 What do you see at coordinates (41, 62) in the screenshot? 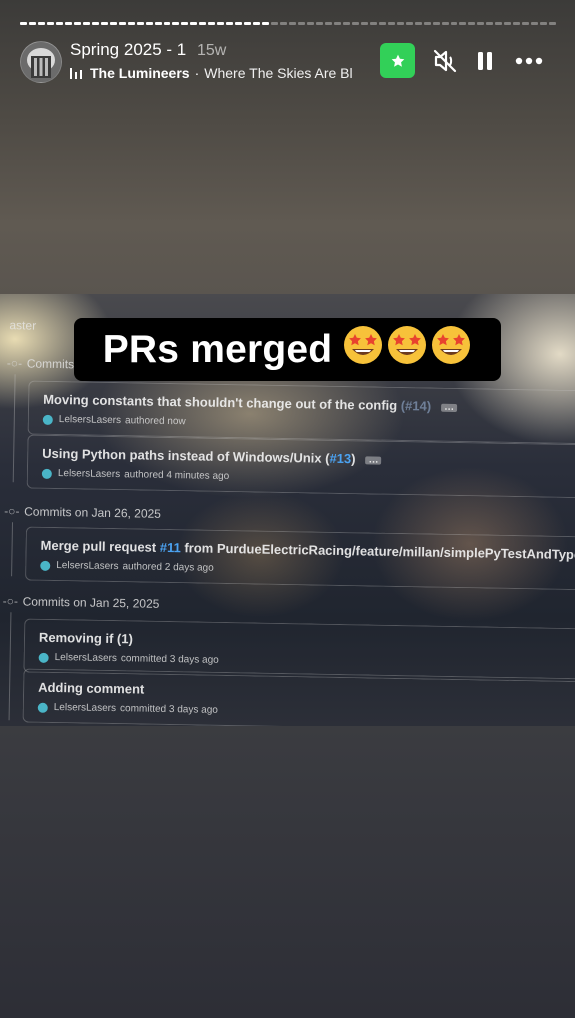
I see `avatar` at bounding box center [41, 62].